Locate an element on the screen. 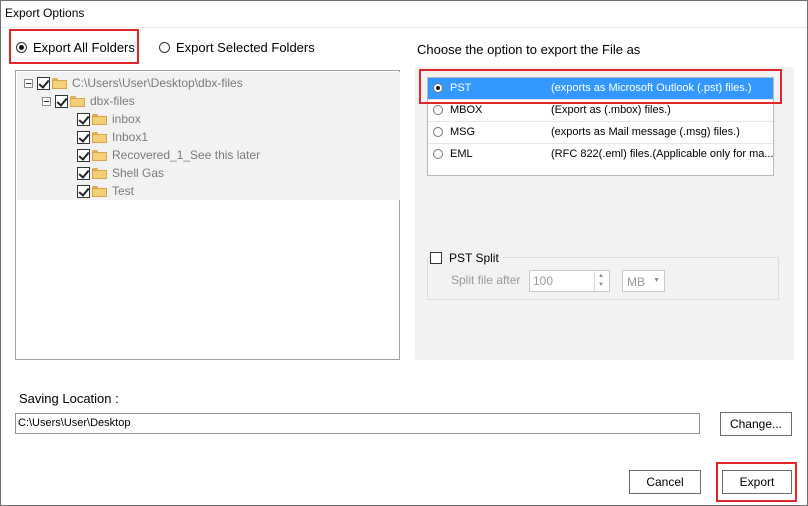 This screenshot has height=506, width=808. shell-gas-checkbox is located at coordinates (83, 173).